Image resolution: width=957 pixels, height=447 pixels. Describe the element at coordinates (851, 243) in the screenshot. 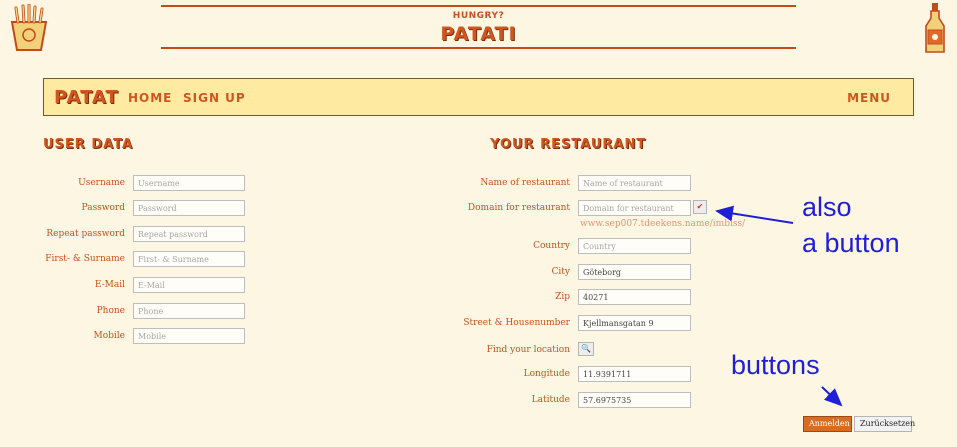

I see `annotation-a-button: a button` at that location.